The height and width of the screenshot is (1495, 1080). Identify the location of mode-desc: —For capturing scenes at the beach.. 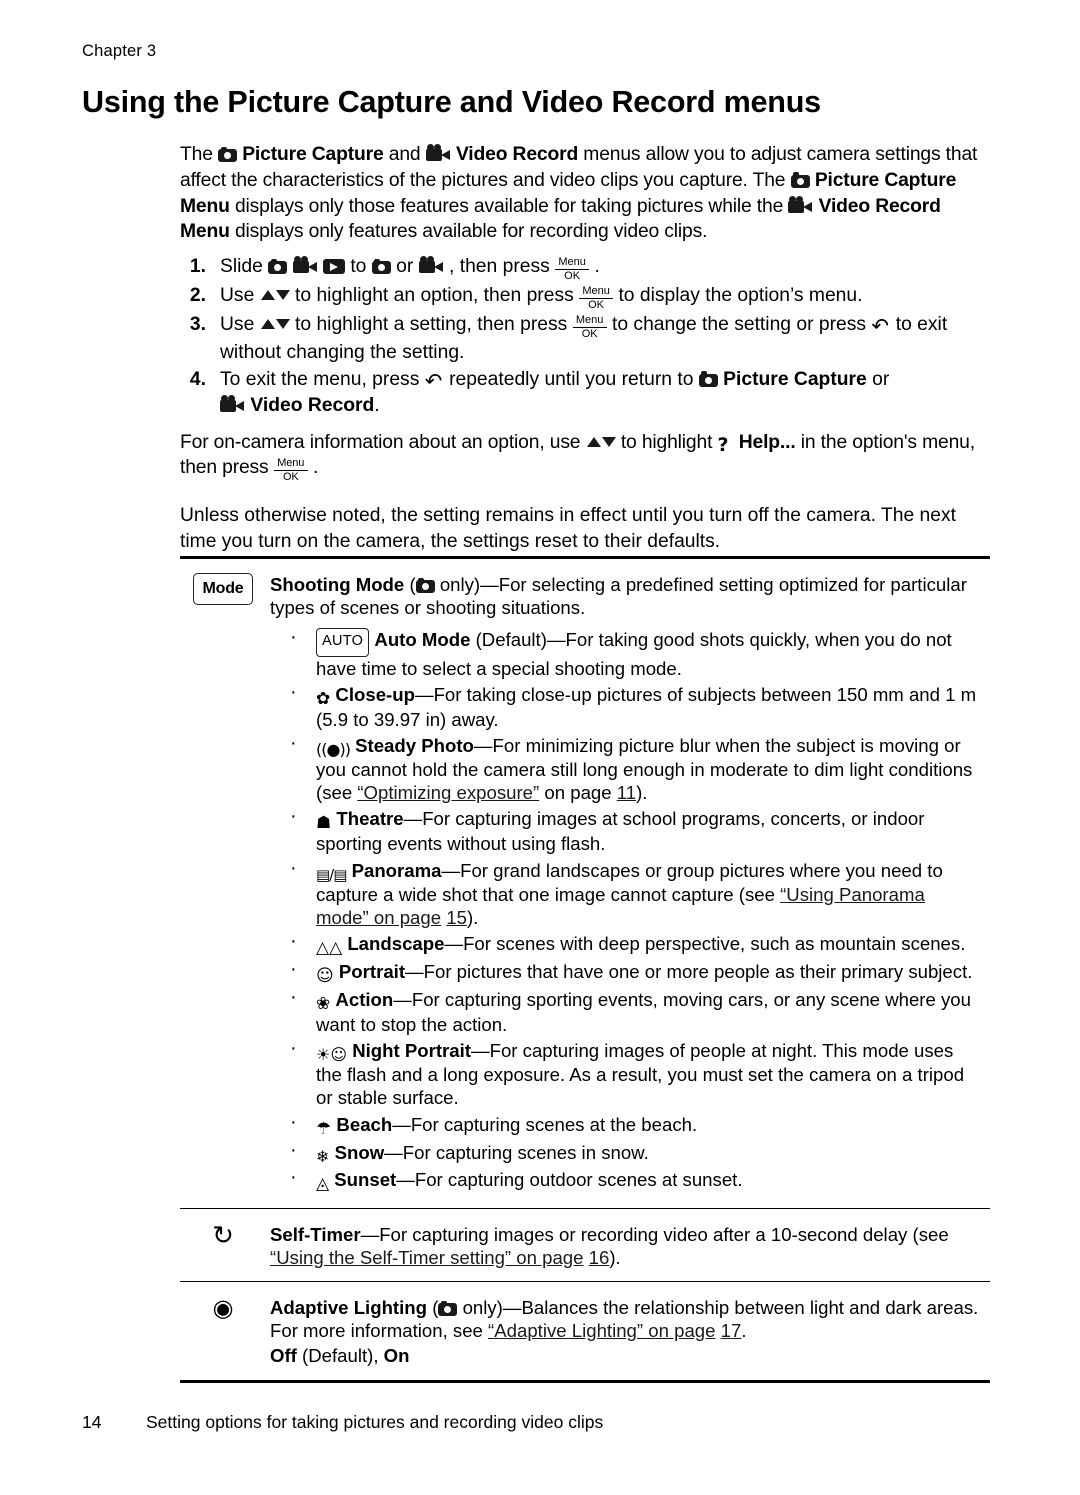
(545, 1124).